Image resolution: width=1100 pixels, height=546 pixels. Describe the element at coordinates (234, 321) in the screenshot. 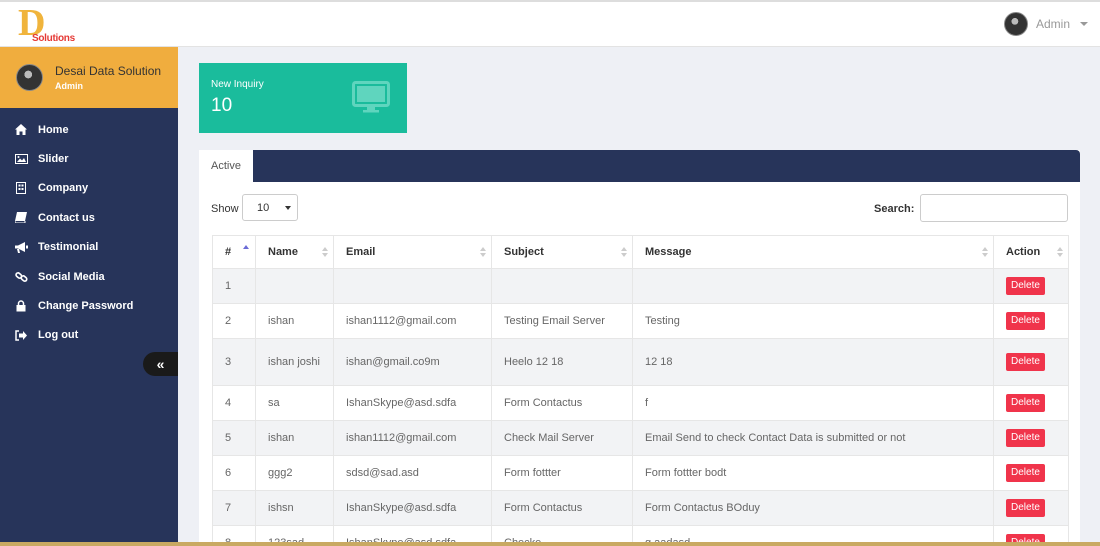

I see `cell-id: 2` at that location.